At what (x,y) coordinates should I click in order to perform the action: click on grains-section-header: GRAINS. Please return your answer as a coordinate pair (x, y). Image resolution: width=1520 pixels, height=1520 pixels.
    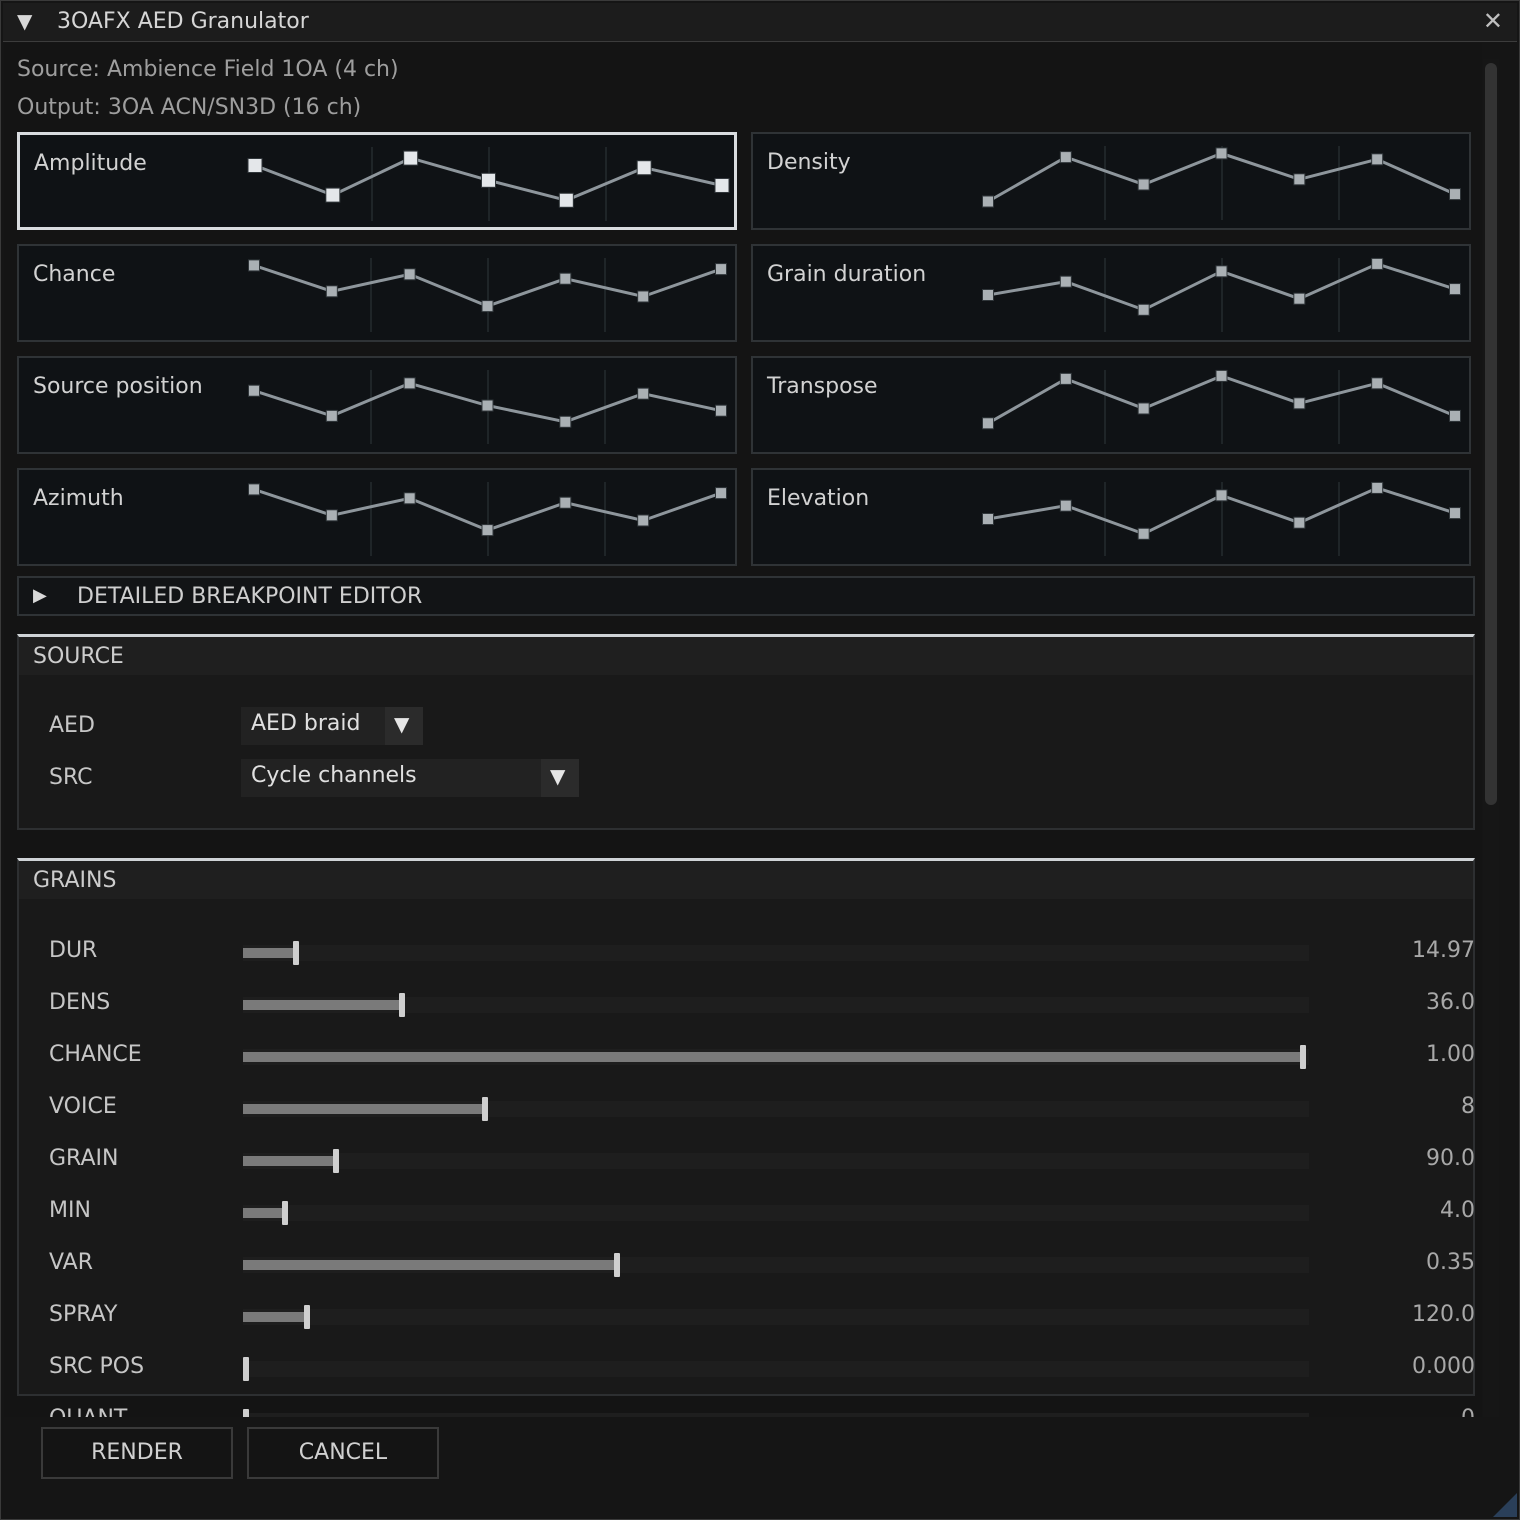
    Looking at the image, I should click on (746, 880).